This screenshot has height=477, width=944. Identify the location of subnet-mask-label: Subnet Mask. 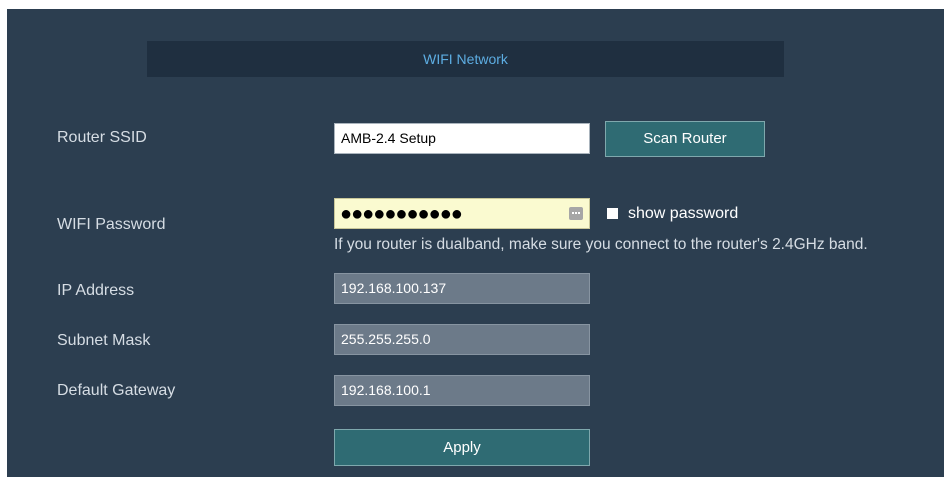
(104, 340).